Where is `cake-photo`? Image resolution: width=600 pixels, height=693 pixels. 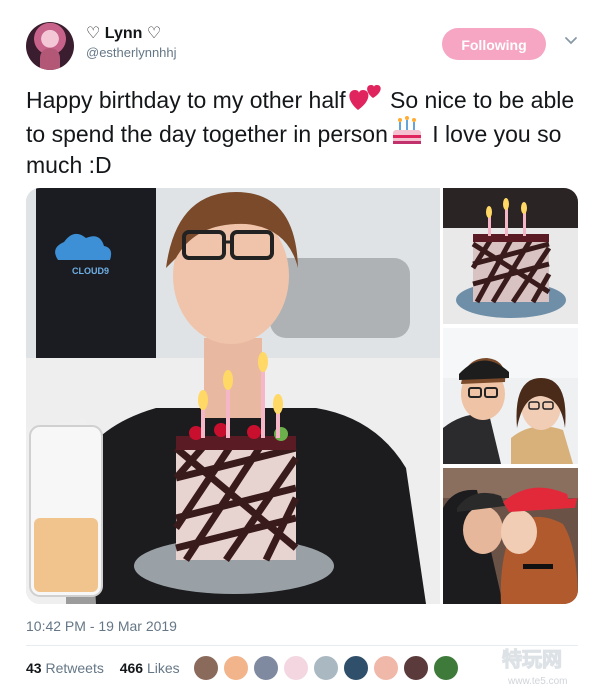 cake-photo is located at coordinates (510, 256).